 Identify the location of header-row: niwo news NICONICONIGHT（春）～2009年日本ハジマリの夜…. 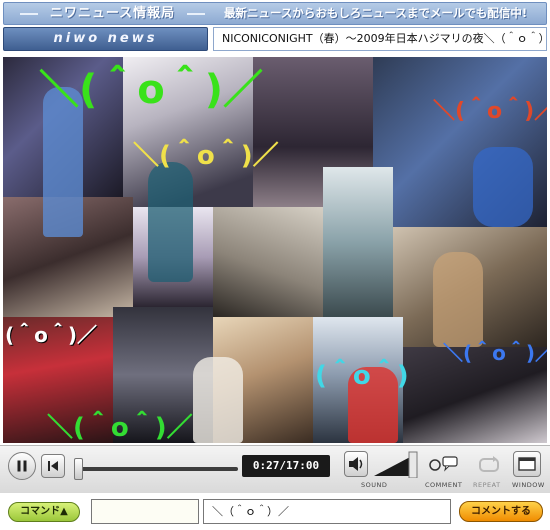
(275, 39).